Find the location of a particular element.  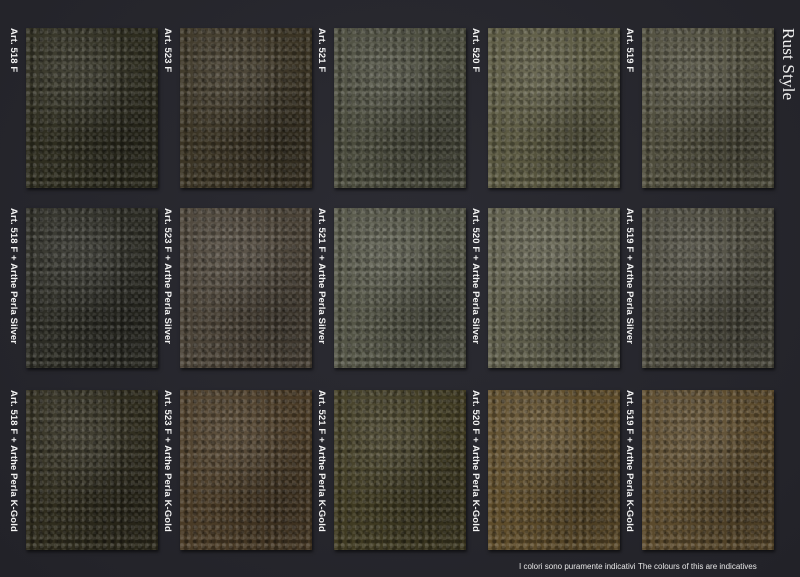

swatch-label: Art. 523 F + Arthe Perla K-Gold is located at coordinates (167, 461).